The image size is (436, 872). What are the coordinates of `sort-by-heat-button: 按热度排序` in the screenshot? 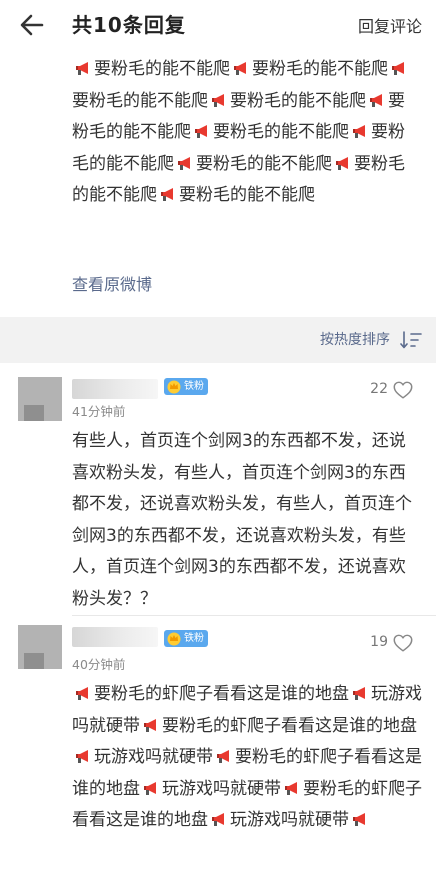 It's located at (355, 339).